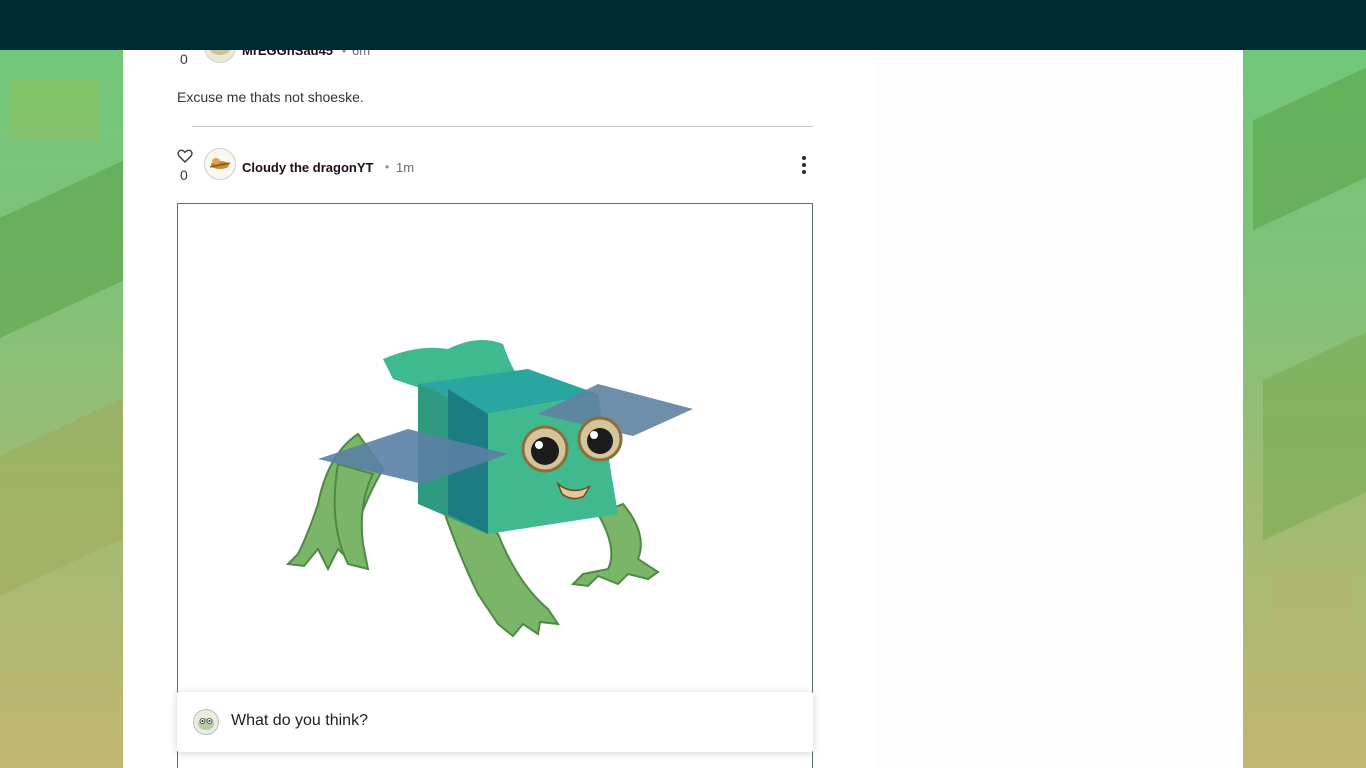  Describe the element at coordinates (268, 25) in the screenshot. I see `nav-movies: MOVIES` at that location.